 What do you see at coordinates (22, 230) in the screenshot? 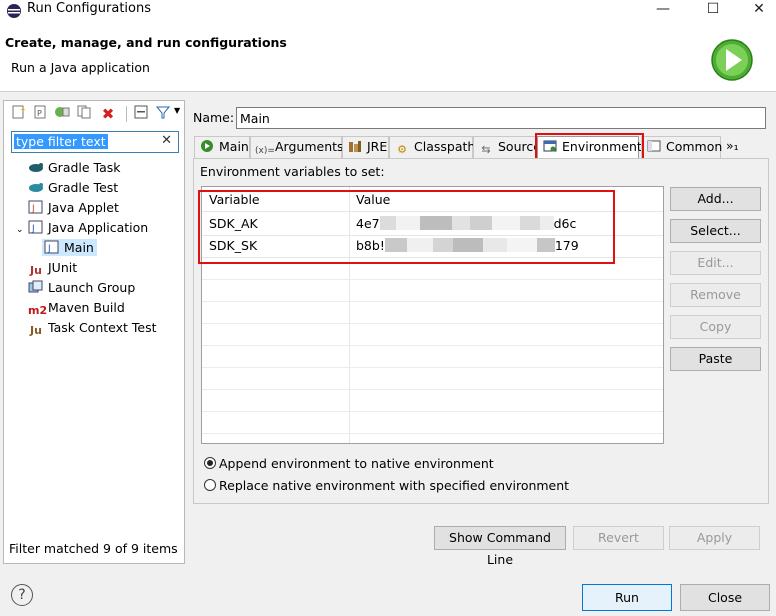
I see `chevron-down-icon: ⌄` at bounding box center [22, 230].